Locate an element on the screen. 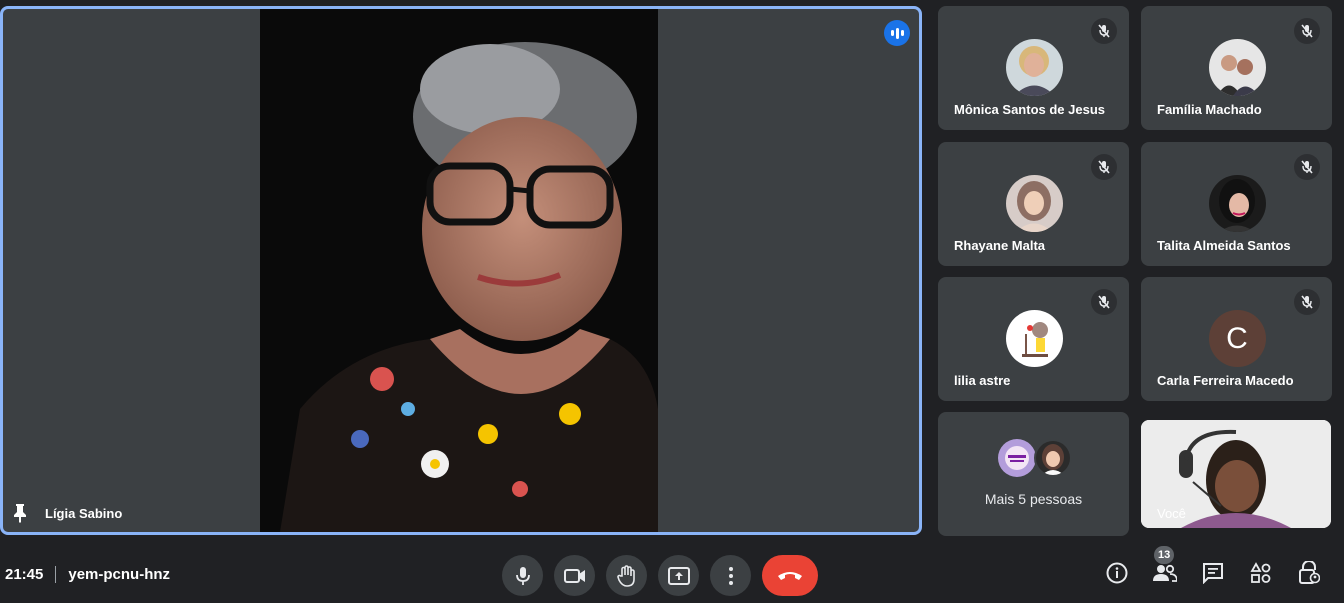 The height and width of the screenshot is (603, 1344). chat-button is located at coordinates (1213, 573).